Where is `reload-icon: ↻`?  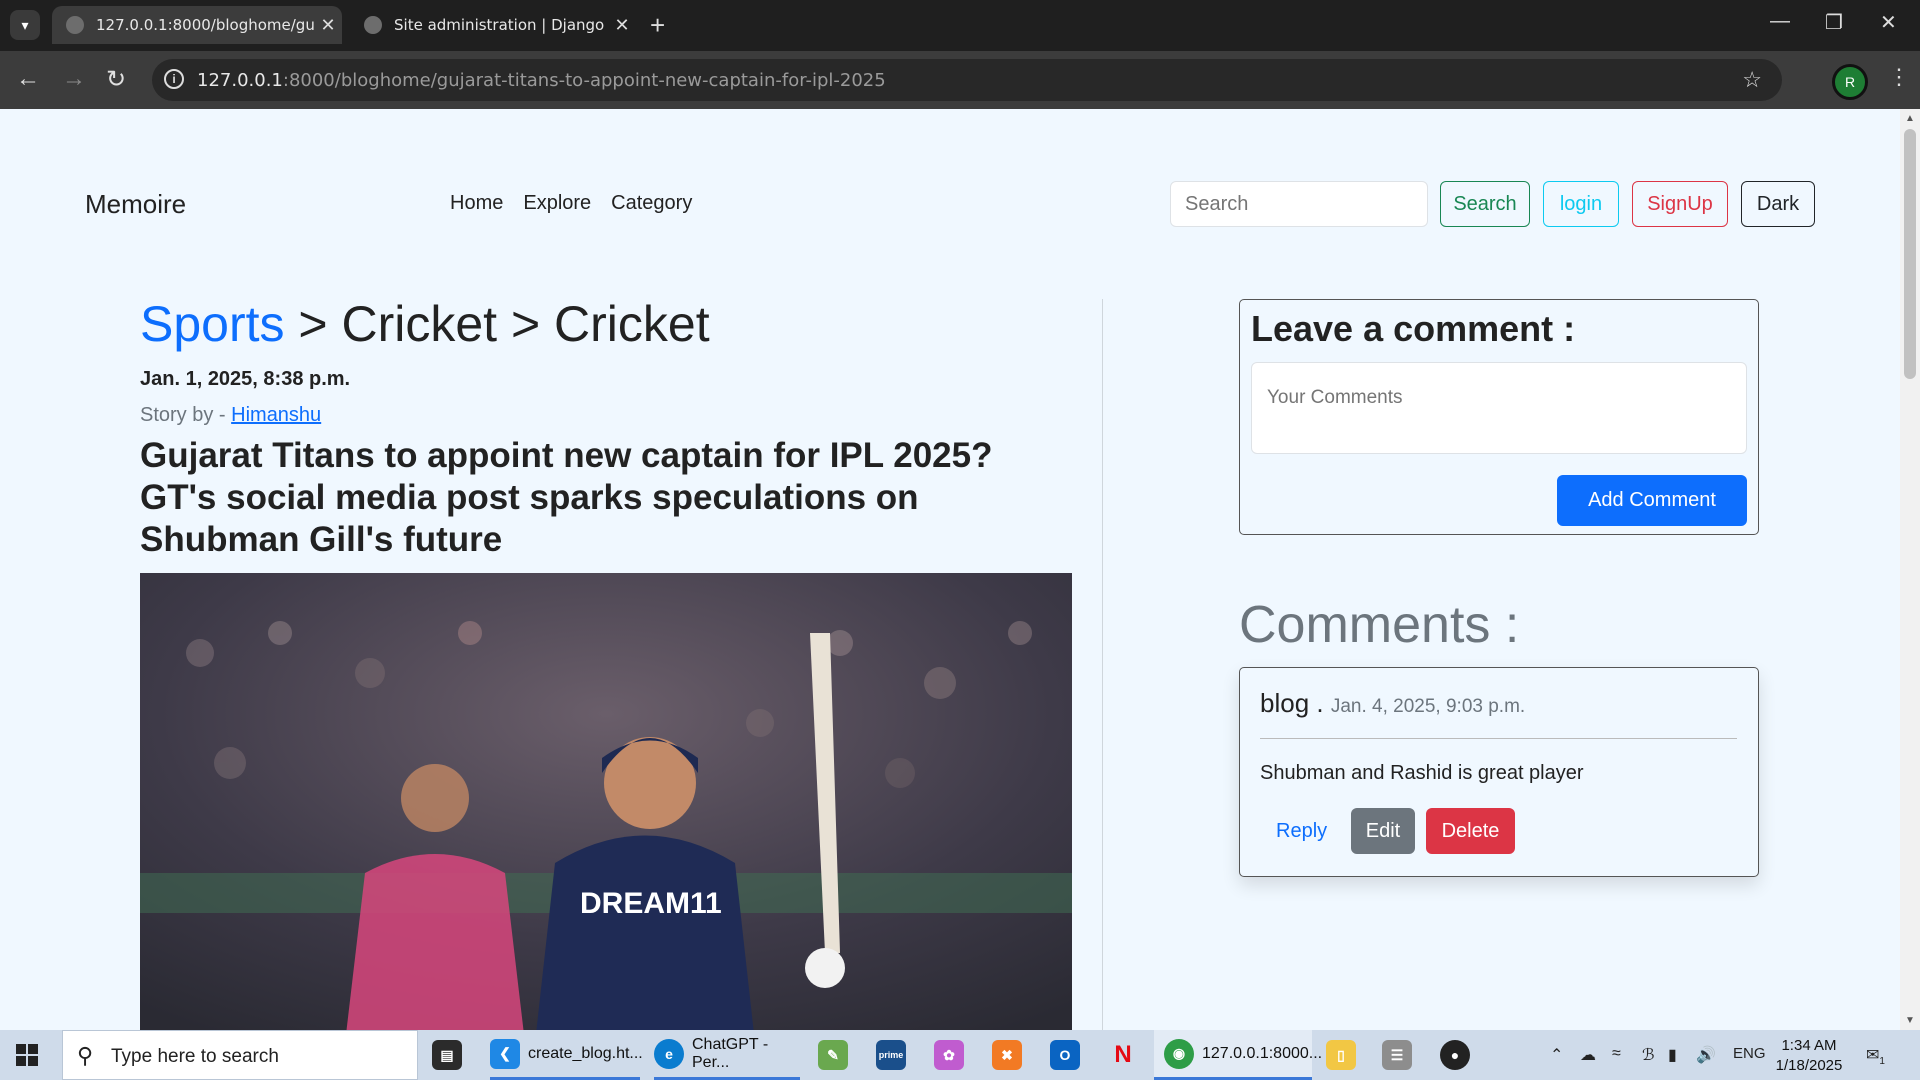 reload-icon: ↻ is located at coordinates (116, 79).